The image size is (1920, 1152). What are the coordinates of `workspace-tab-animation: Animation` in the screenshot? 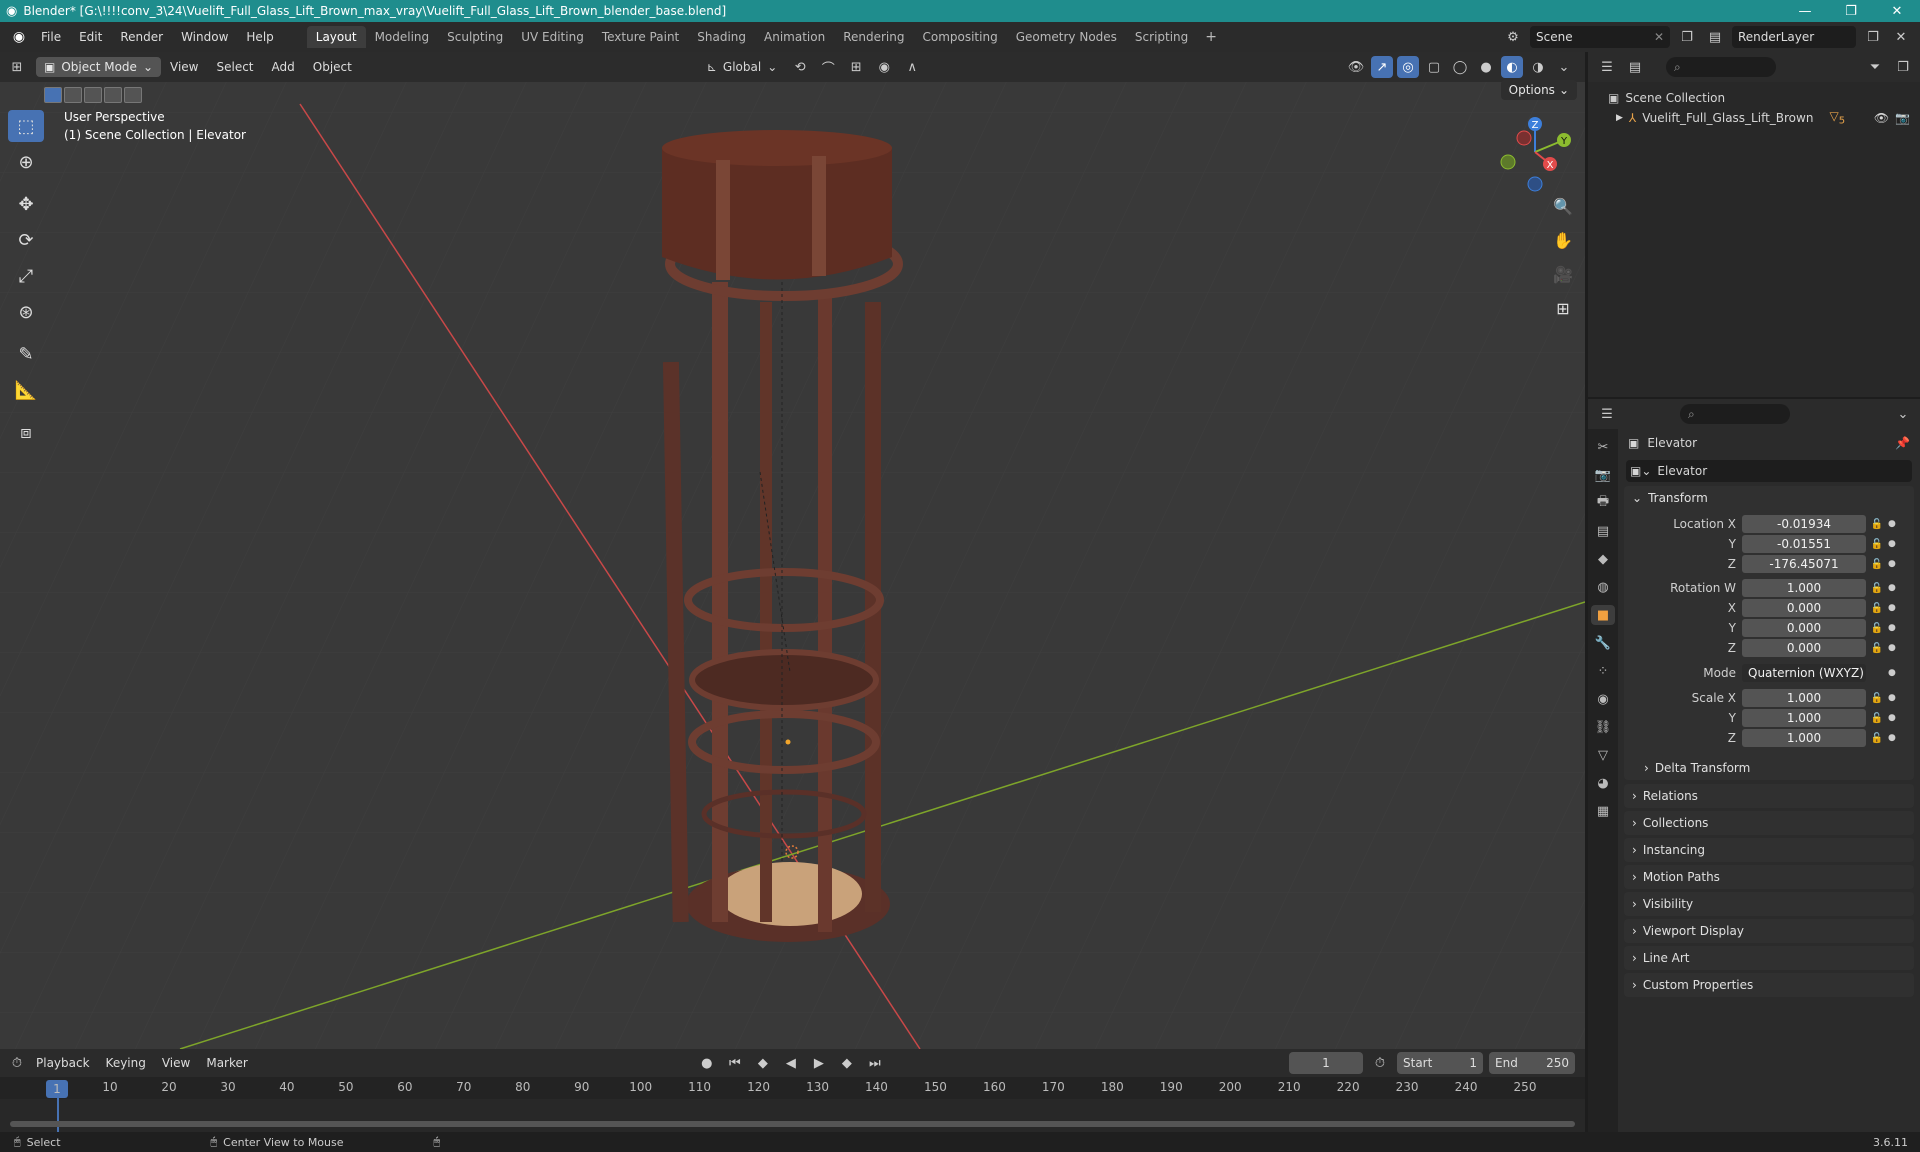 It's located at (794, 37).